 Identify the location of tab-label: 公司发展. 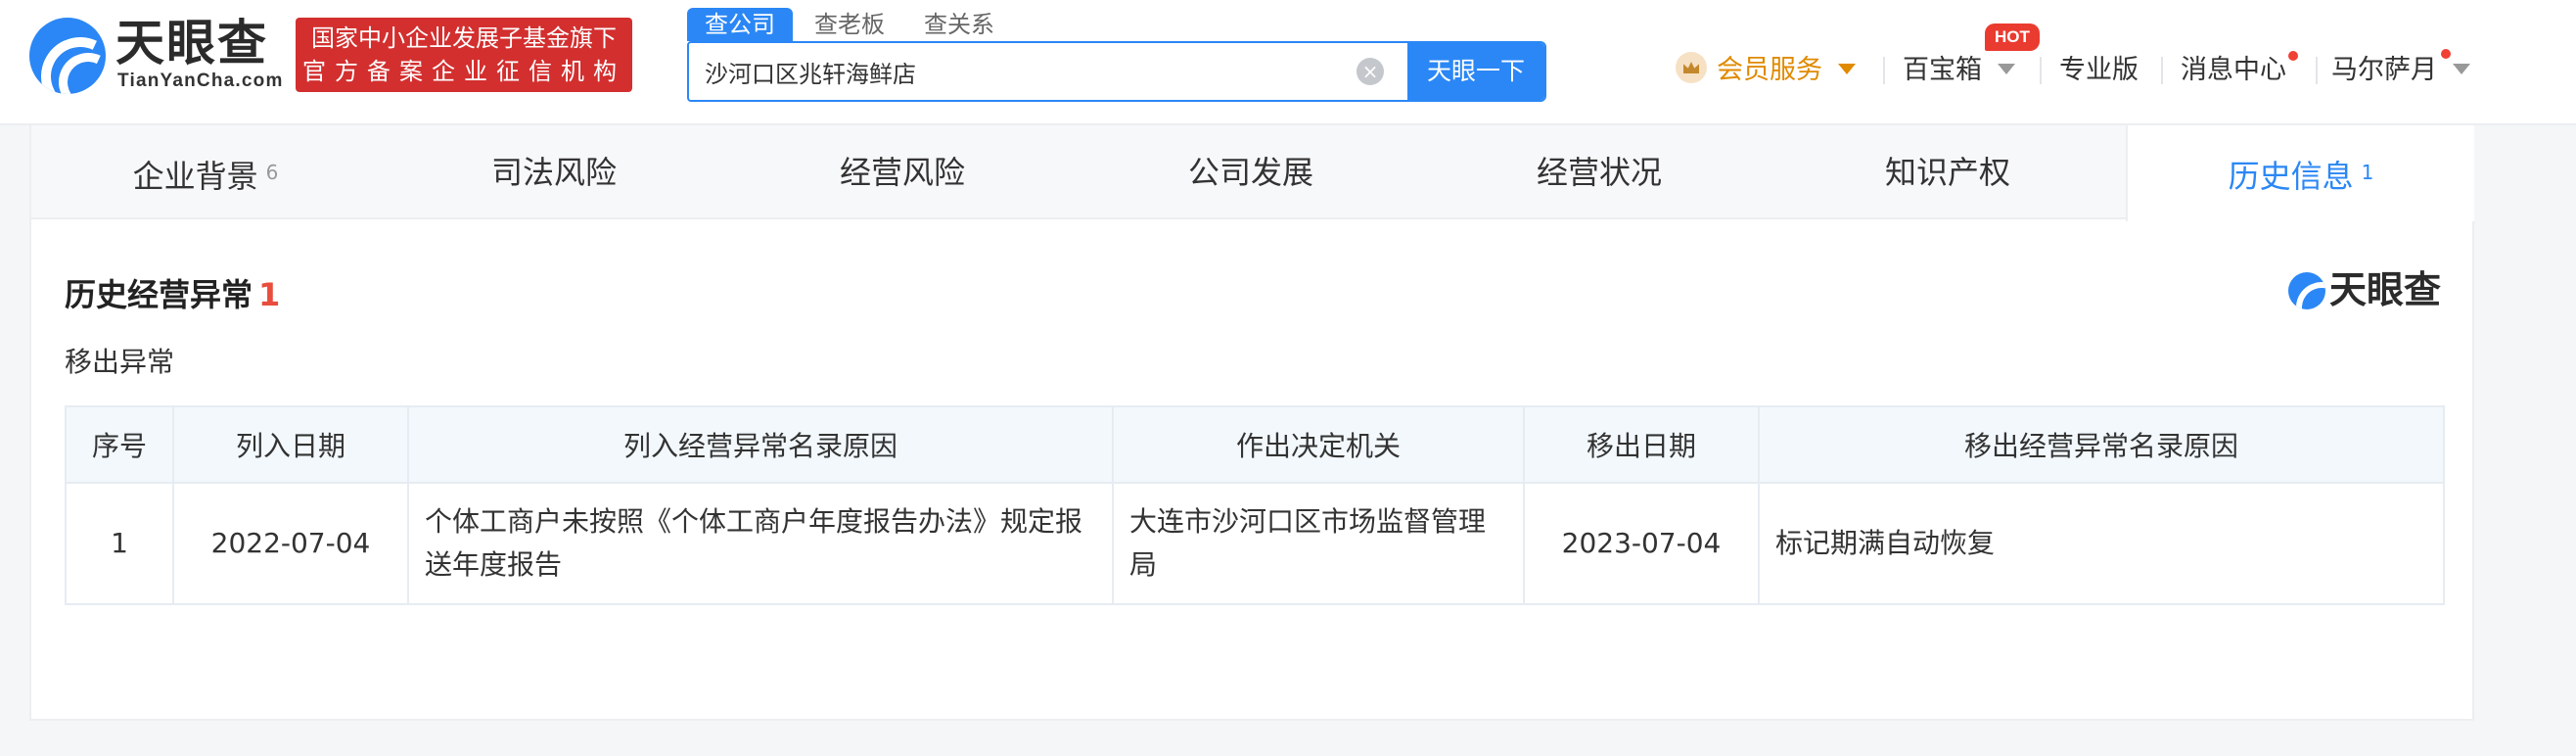
(1250, 172).